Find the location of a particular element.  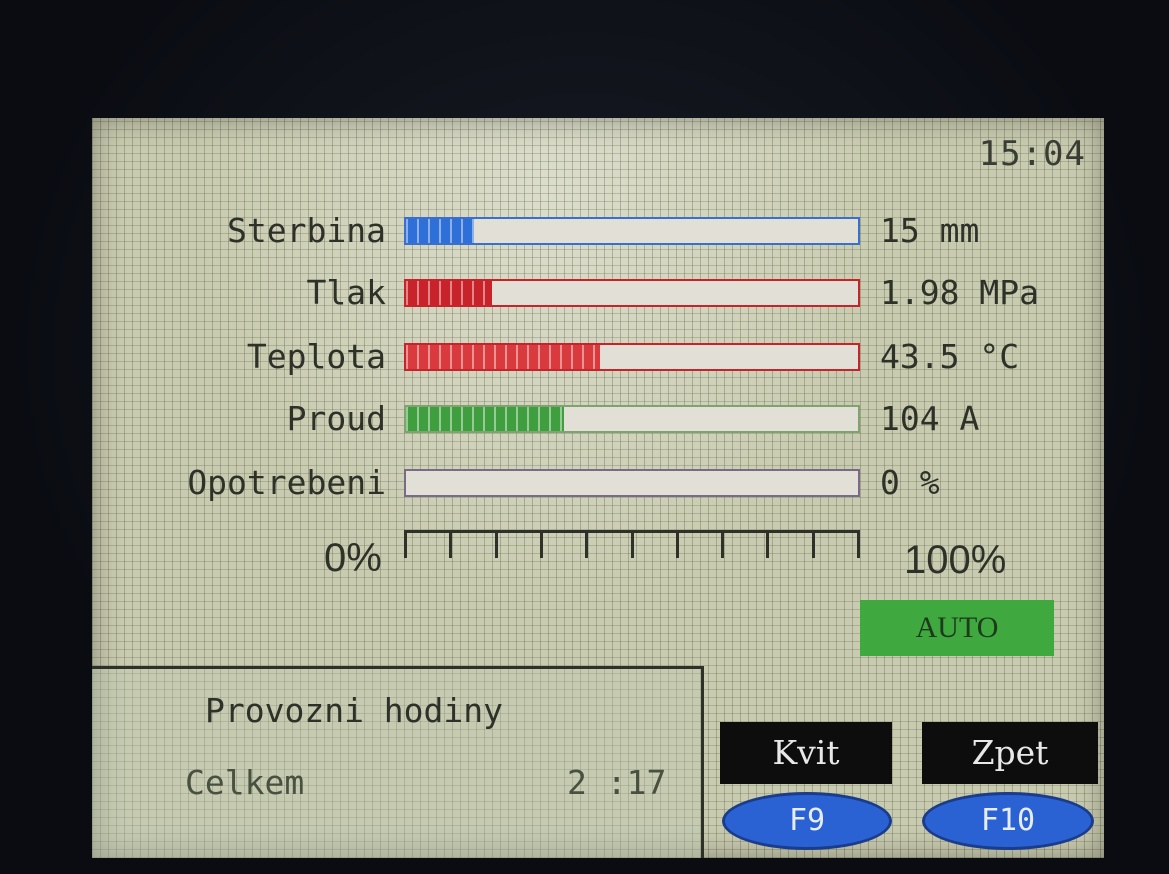

gauge-label: Tlak is located at coordinates (346, 292).